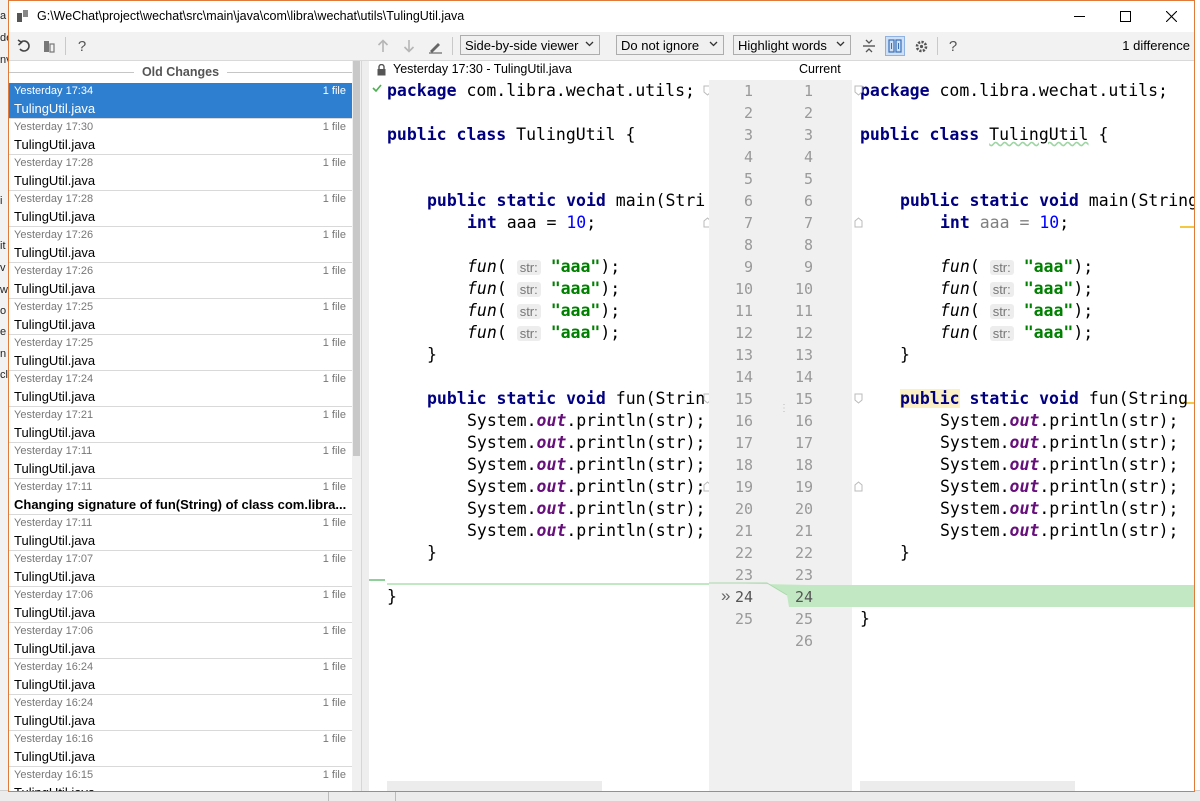 The height and width of the screenshot is (801, 1200). What do you see at coordinates (803, 421) in the screenshot?
I see `right-line-number: 16` at bounding box center [803, 421].